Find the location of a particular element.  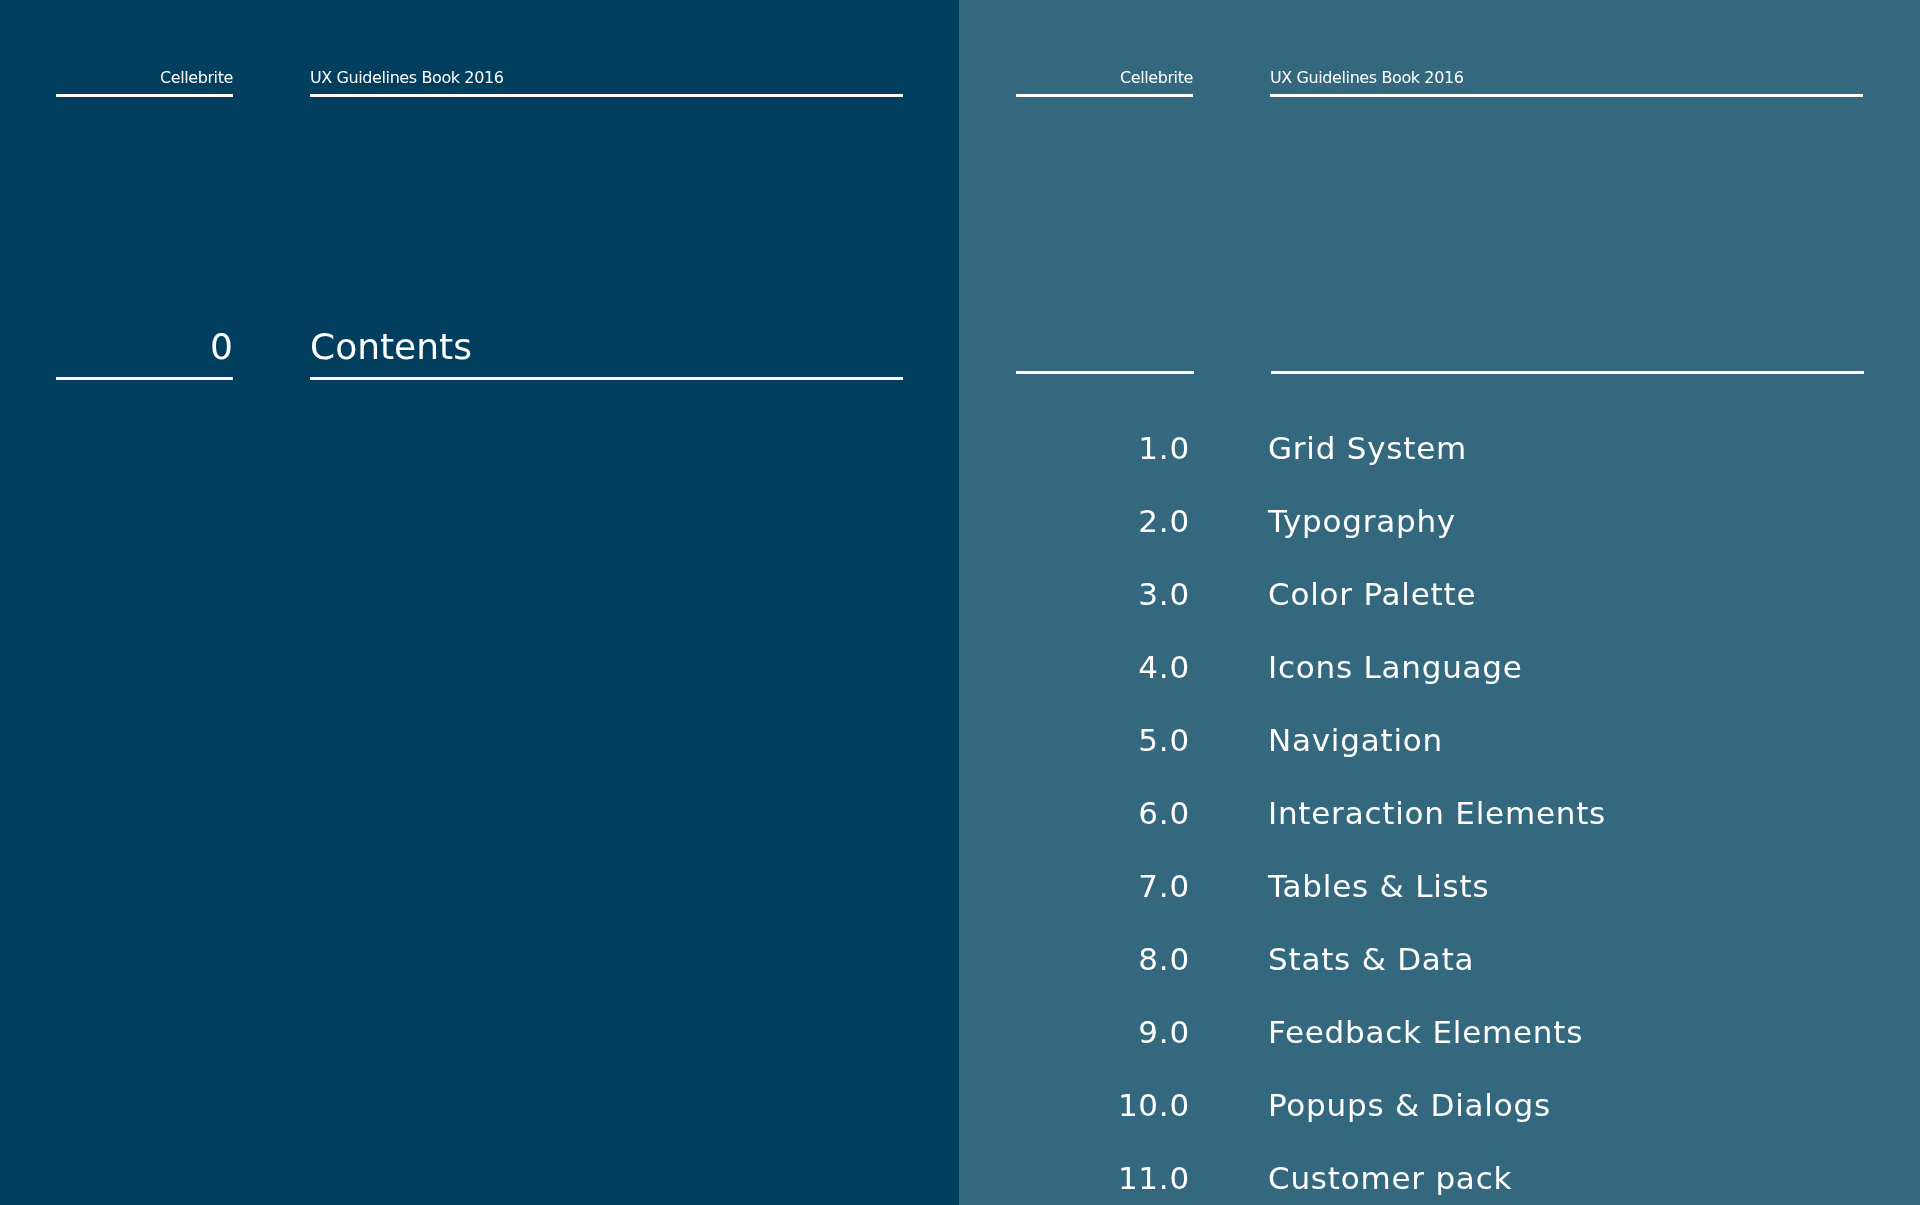

chapter-title: Feedback Elements is located at coordinates (1426, 1033).